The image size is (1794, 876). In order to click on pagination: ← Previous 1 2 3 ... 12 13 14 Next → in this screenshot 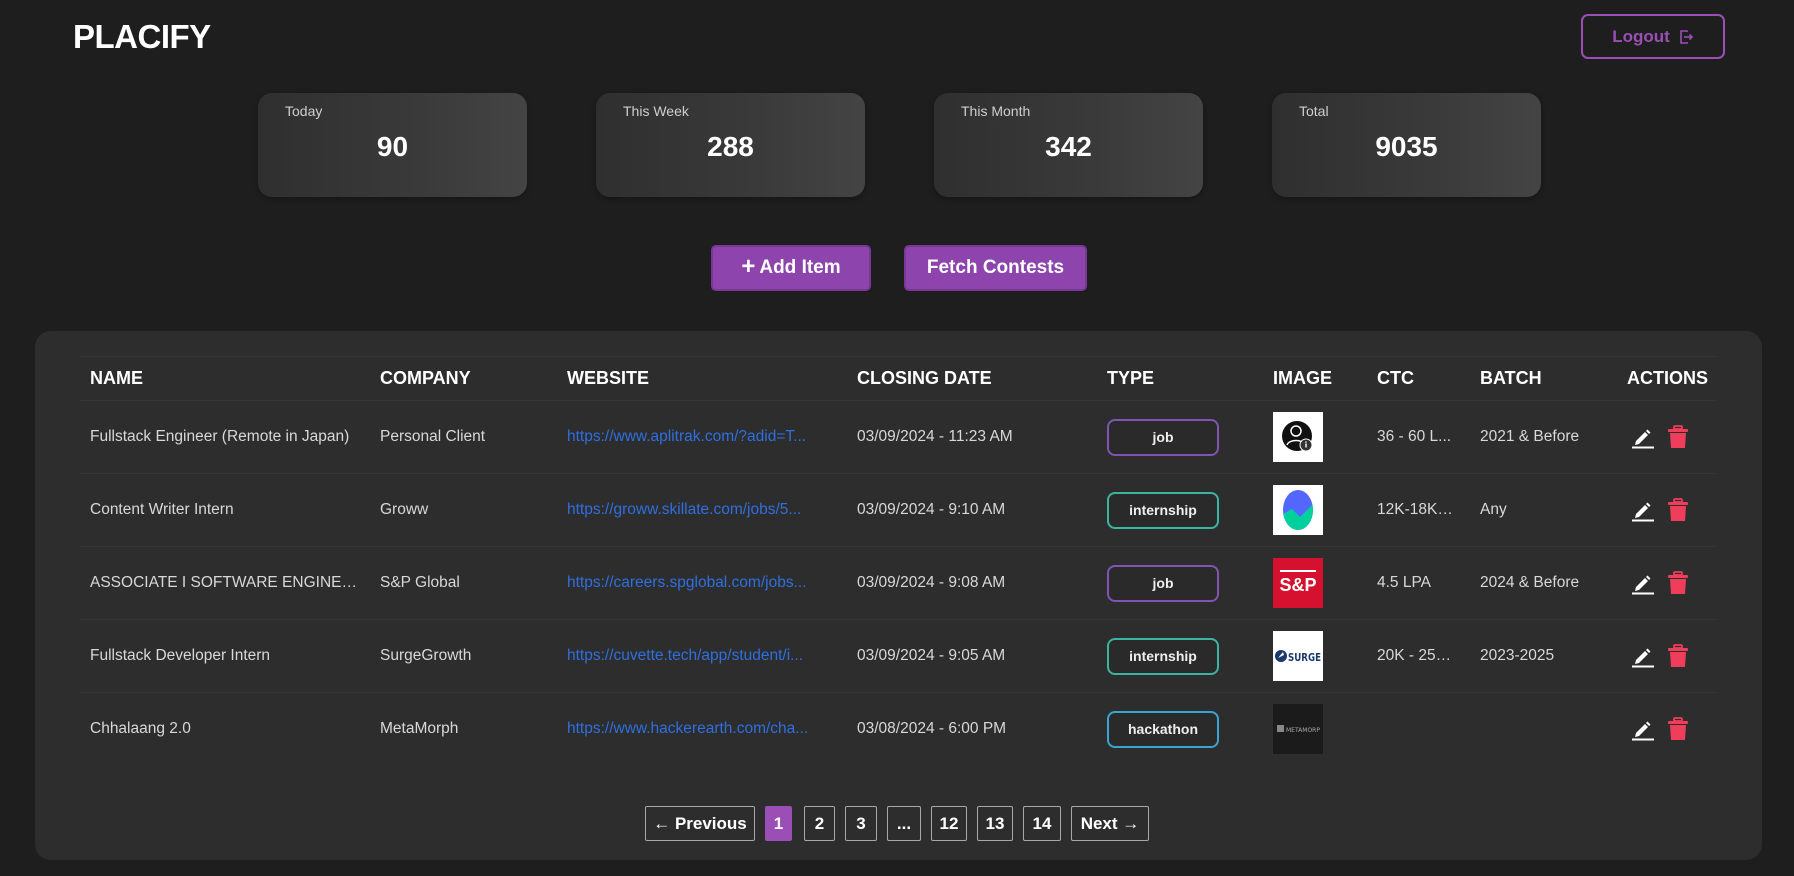, I will do `click(897, 823)`.